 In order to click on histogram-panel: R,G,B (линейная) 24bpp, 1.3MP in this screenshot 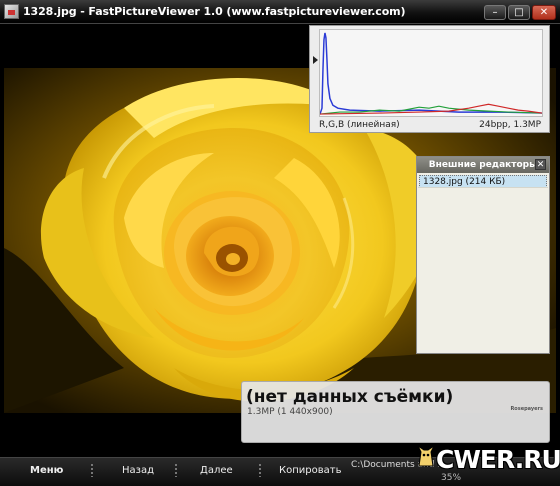, I will do `click(429, 79)`.